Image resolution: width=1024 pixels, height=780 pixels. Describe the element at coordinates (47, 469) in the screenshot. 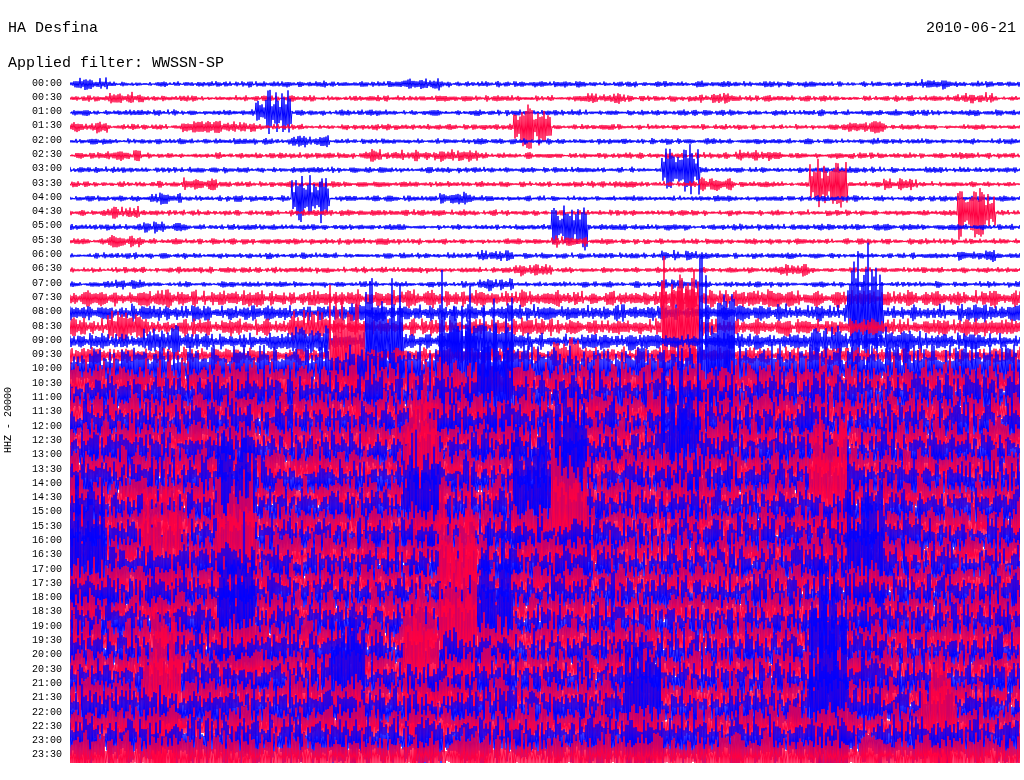

I see `time-label: 13:30` at that location.